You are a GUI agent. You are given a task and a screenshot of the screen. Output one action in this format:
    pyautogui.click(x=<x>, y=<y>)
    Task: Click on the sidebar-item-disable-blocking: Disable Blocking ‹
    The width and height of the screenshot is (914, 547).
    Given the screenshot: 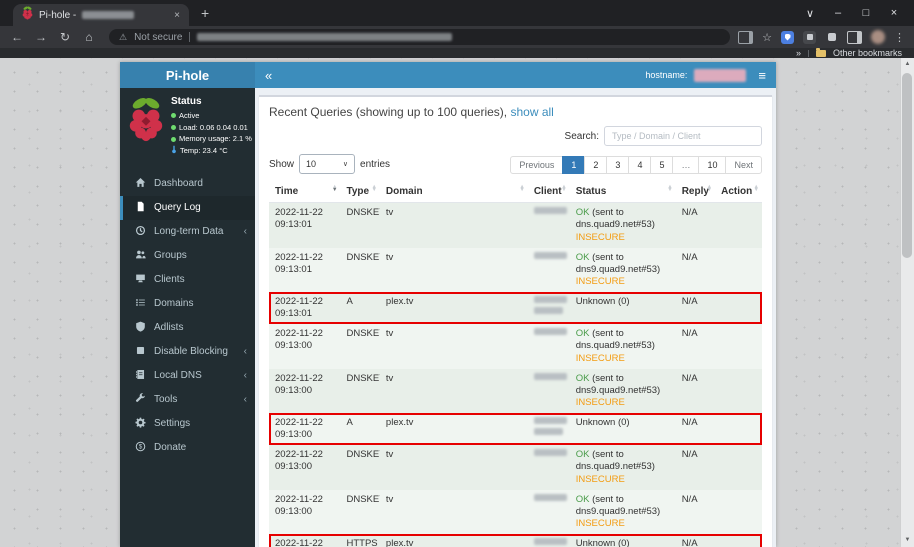 What is the action you would take?
    pyautogui.click(x=187, y=352)
    